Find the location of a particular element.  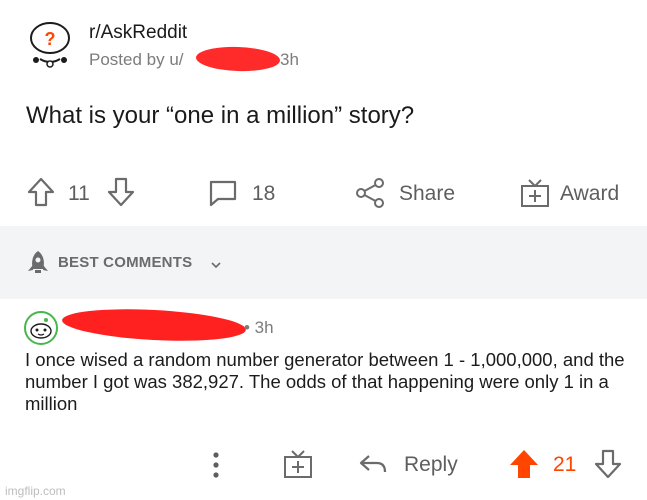

comment-time: • 3h is located at coordinates (259, 327).